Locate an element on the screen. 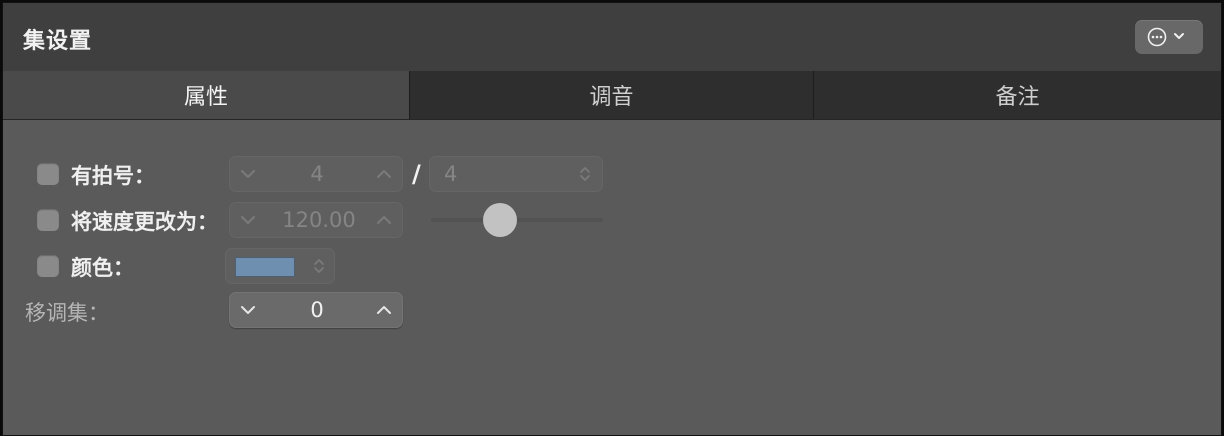  time-signature-label: 有拍号： is located at coordinates (113, 176).